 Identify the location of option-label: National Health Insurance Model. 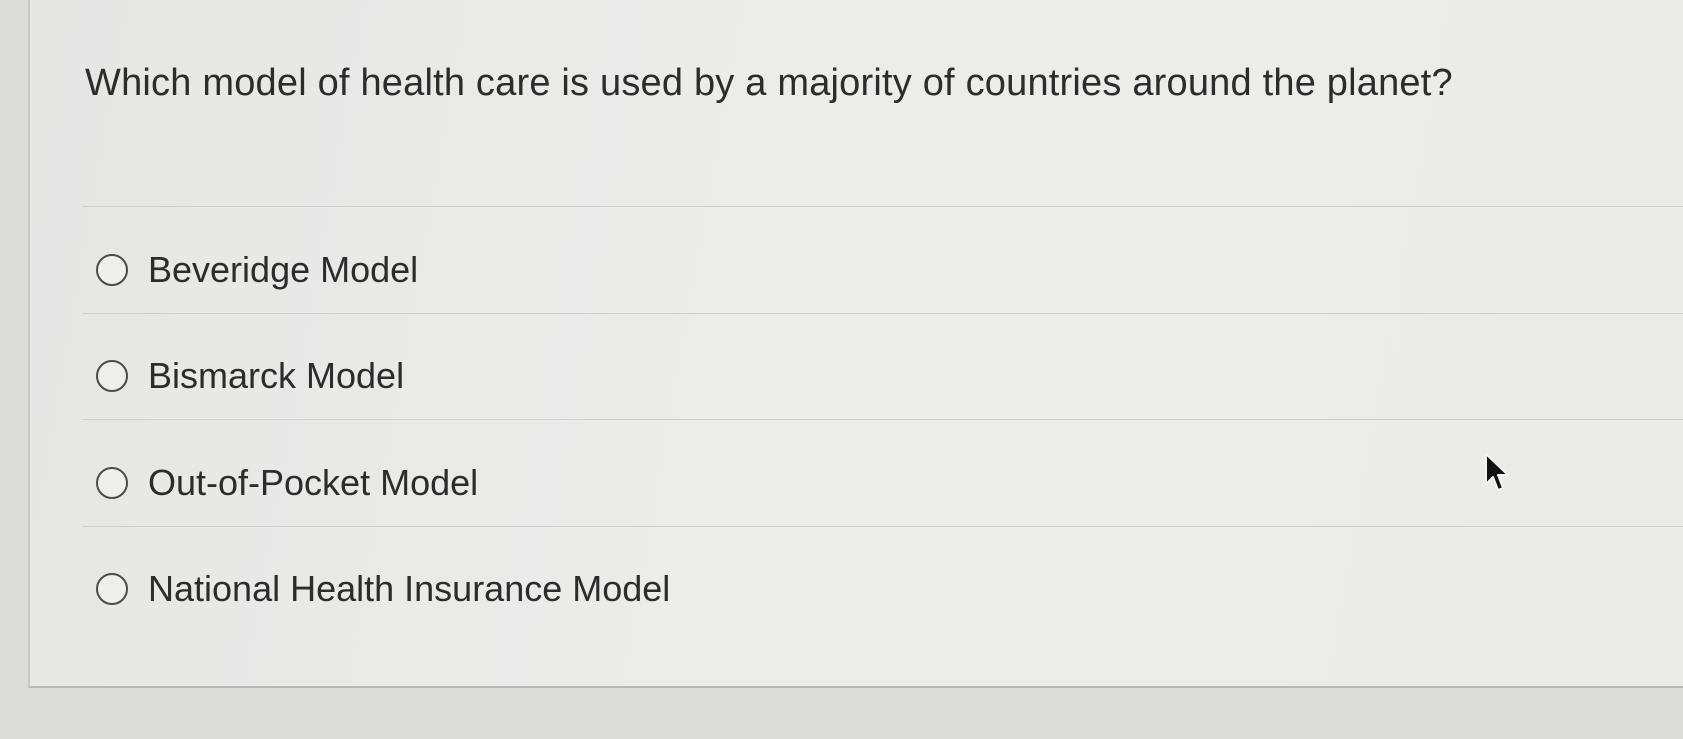
(409, 588).